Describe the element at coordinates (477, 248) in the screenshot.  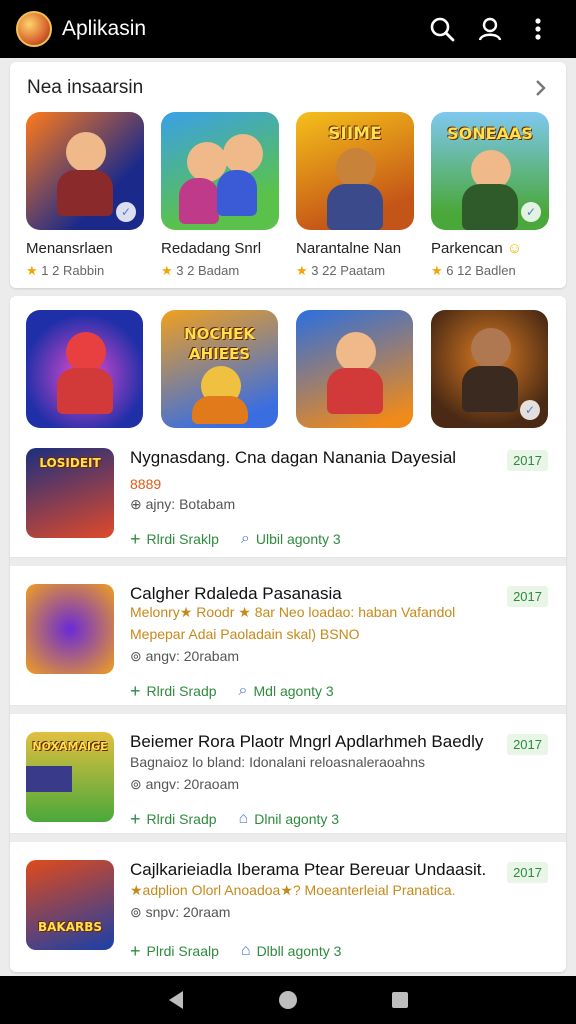
I see `app-name: Parkencan ☺` at that location.